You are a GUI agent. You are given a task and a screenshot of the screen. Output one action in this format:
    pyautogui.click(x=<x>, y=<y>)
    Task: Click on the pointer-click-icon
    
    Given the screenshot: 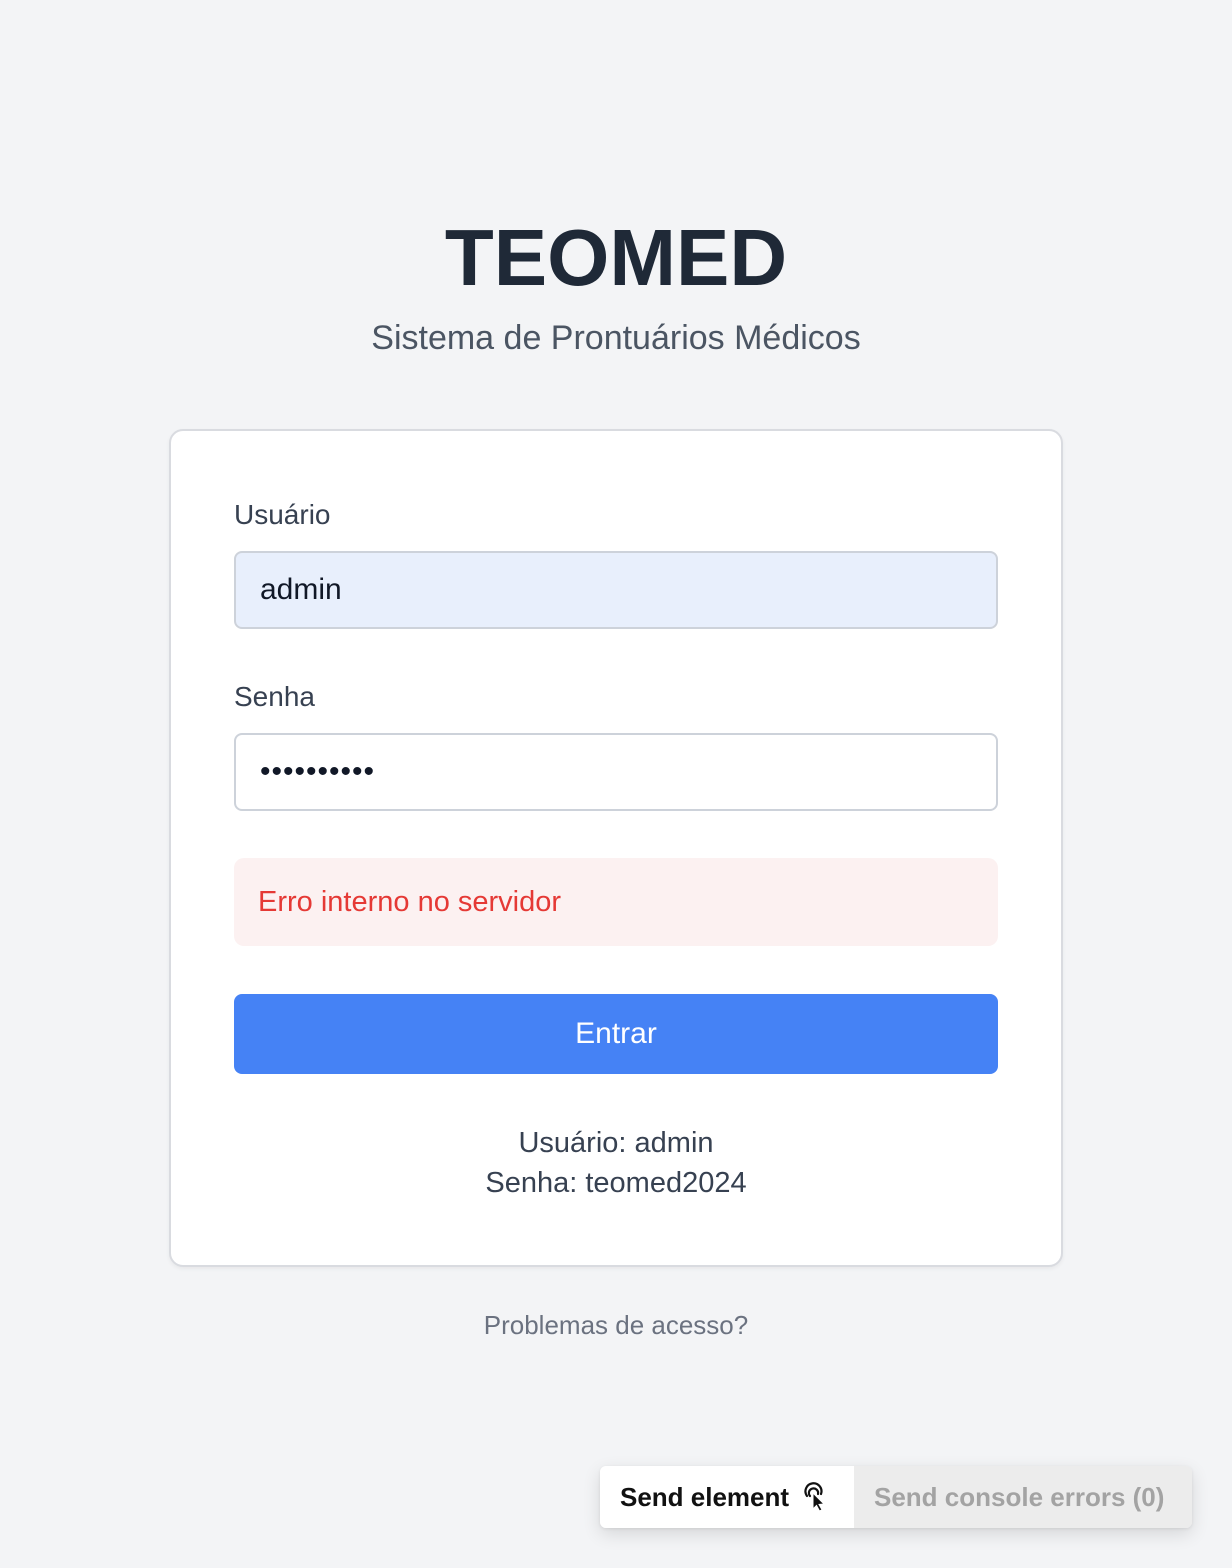 What is the action you would take?
    pyautogui.click(x=815, y=1497)
    